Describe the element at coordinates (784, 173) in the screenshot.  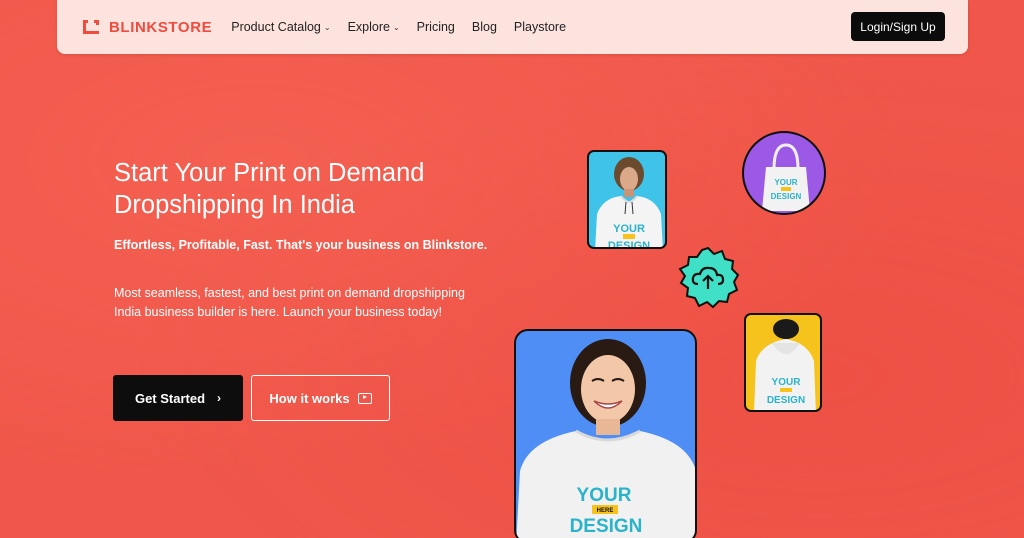
I see `tote-bag-image: YOUR DESIGN` at that location.